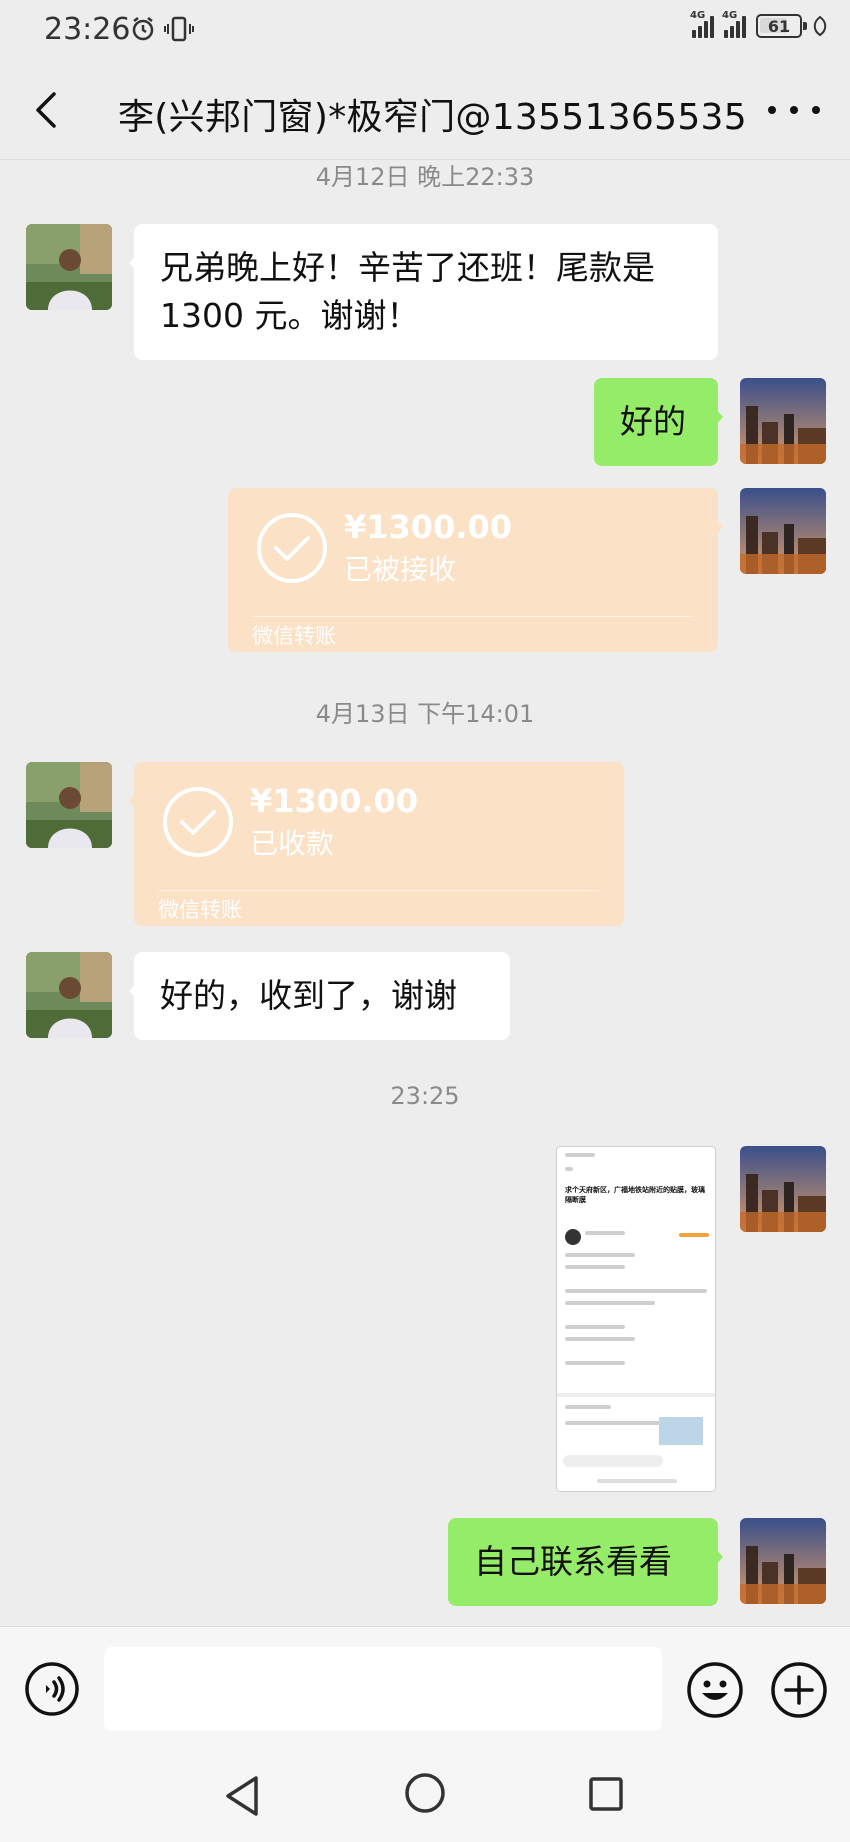 This screenshot has width=850, height=1842. What do you see at coordinates (734, 24) in the screenshot?
I see `signal-icon-2: 4G` at bounding box center [734, 24].